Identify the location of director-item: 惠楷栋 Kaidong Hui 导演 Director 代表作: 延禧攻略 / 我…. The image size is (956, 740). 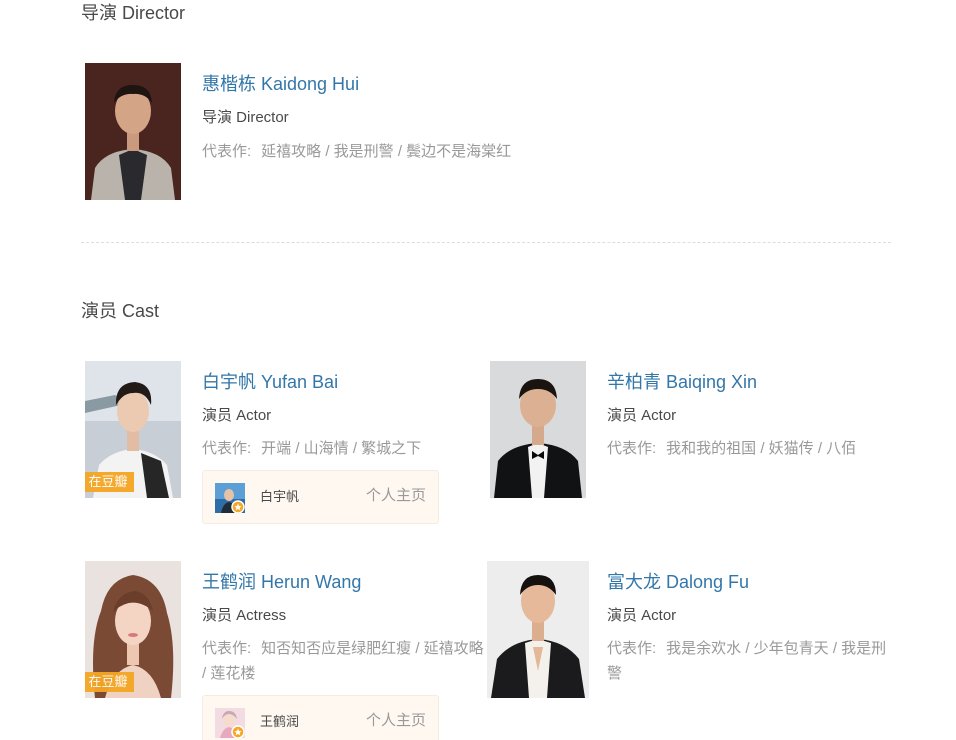
(335, 133).